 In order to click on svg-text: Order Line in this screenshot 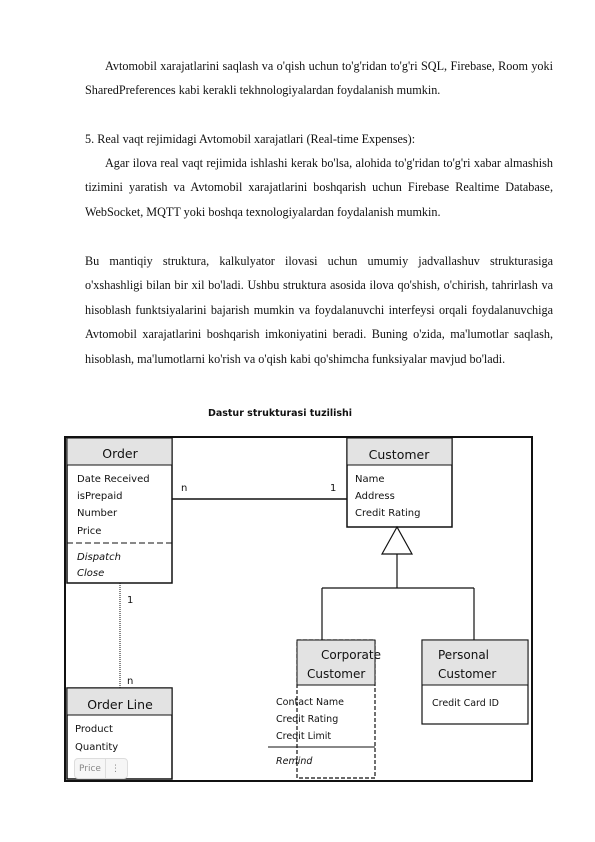, I will do `click(120, 704)`.